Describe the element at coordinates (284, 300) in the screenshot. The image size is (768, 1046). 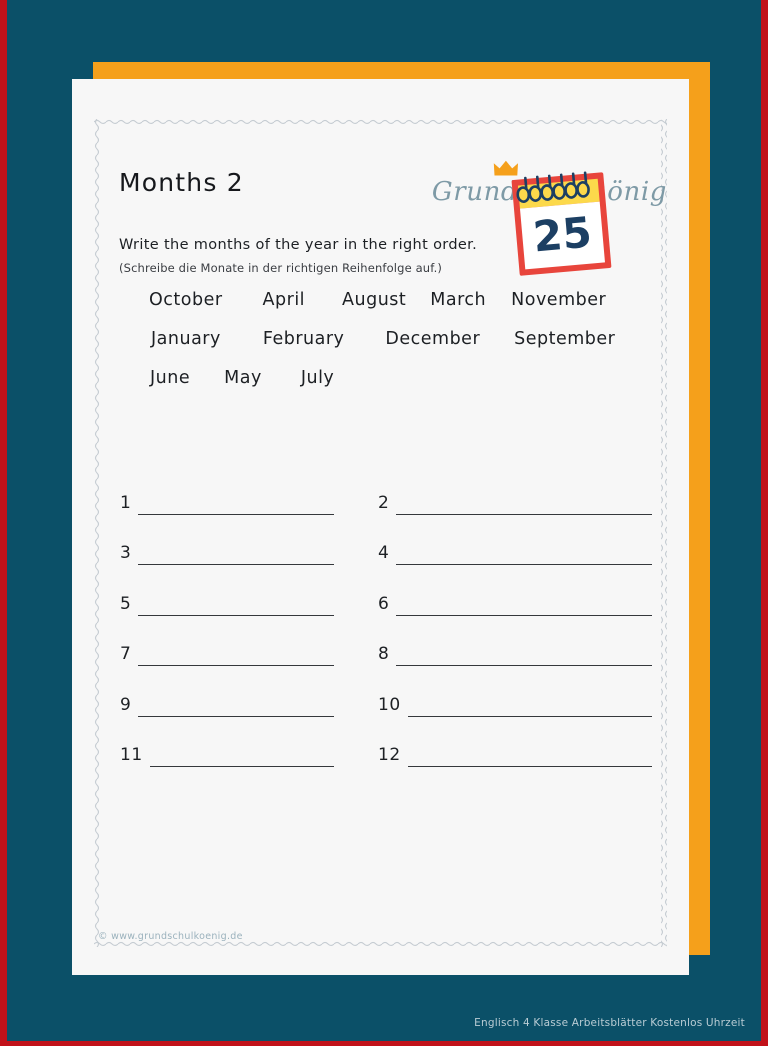
I see `word-bank-item: April` at that location.